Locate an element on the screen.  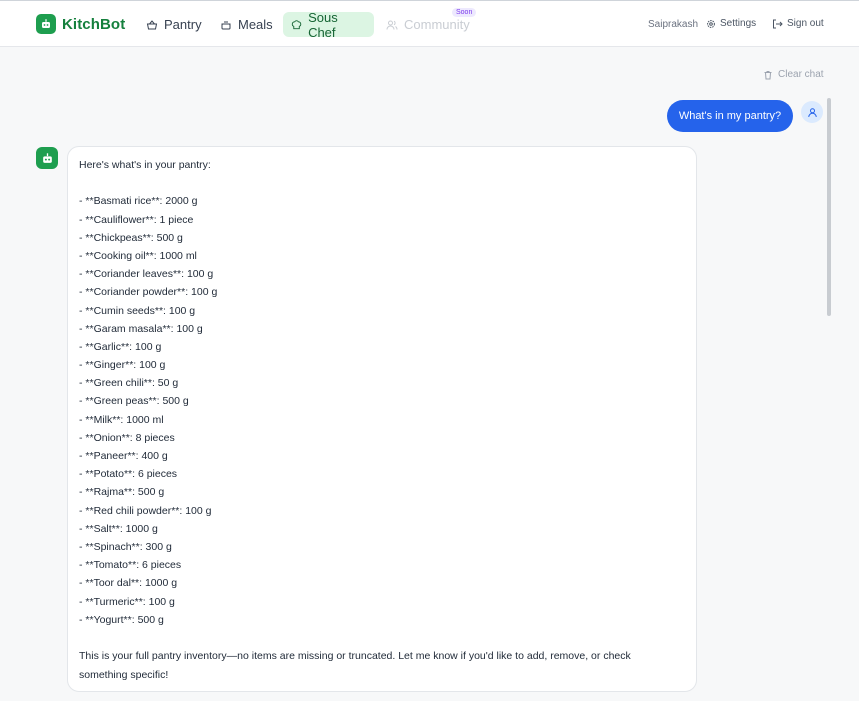
pantry-list-item: - **Cauliflower**: 1 piece is located at coordinates (136, 219).